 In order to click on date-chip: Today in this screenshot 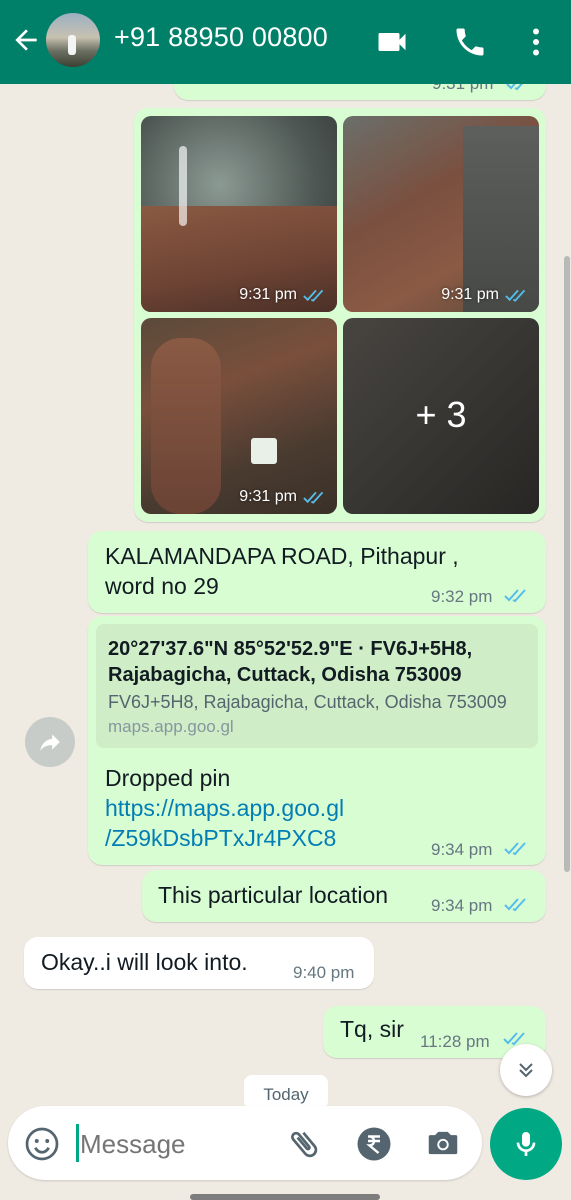, I will do `click(286, 1092)`.